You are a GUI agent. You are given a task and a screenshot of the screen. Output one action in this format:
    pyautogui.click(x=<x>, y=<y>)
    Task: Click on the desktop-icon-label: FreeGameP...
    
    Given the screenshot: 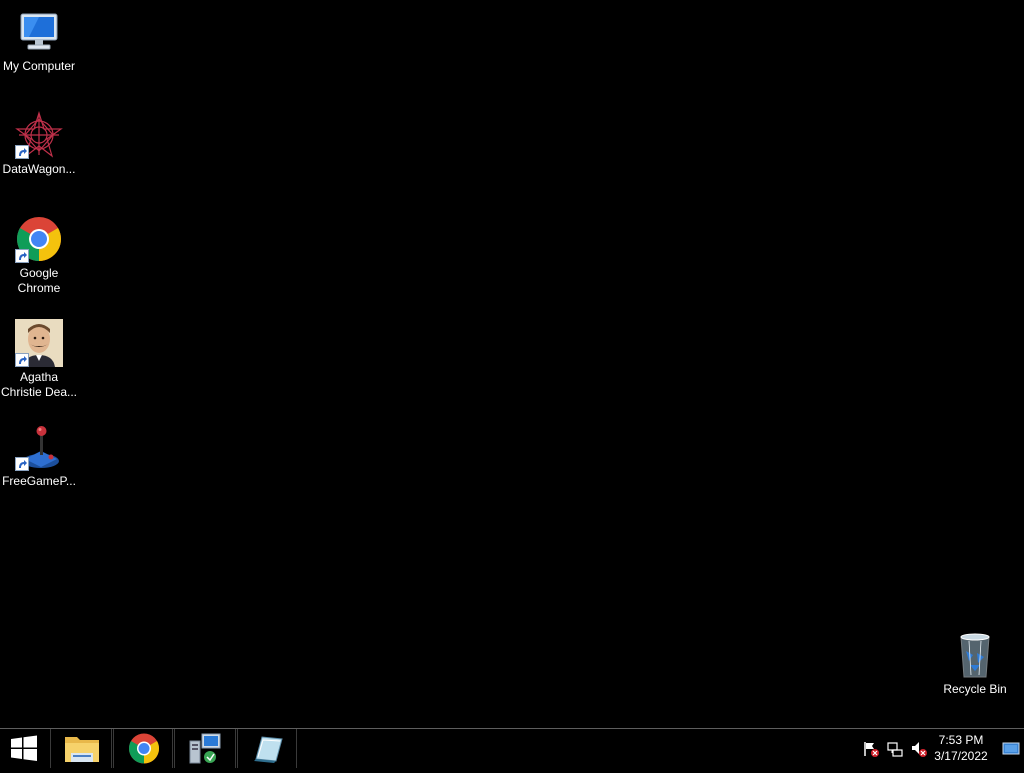 What is the action you would take?
    pyautogui.click(x=39, y=481)
    